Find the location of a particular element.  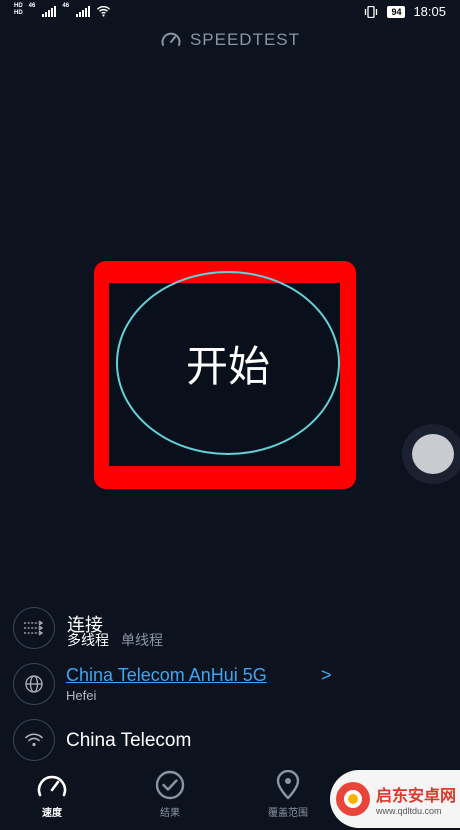

isp-name: China Telecom is located at coordinates (129, 740).